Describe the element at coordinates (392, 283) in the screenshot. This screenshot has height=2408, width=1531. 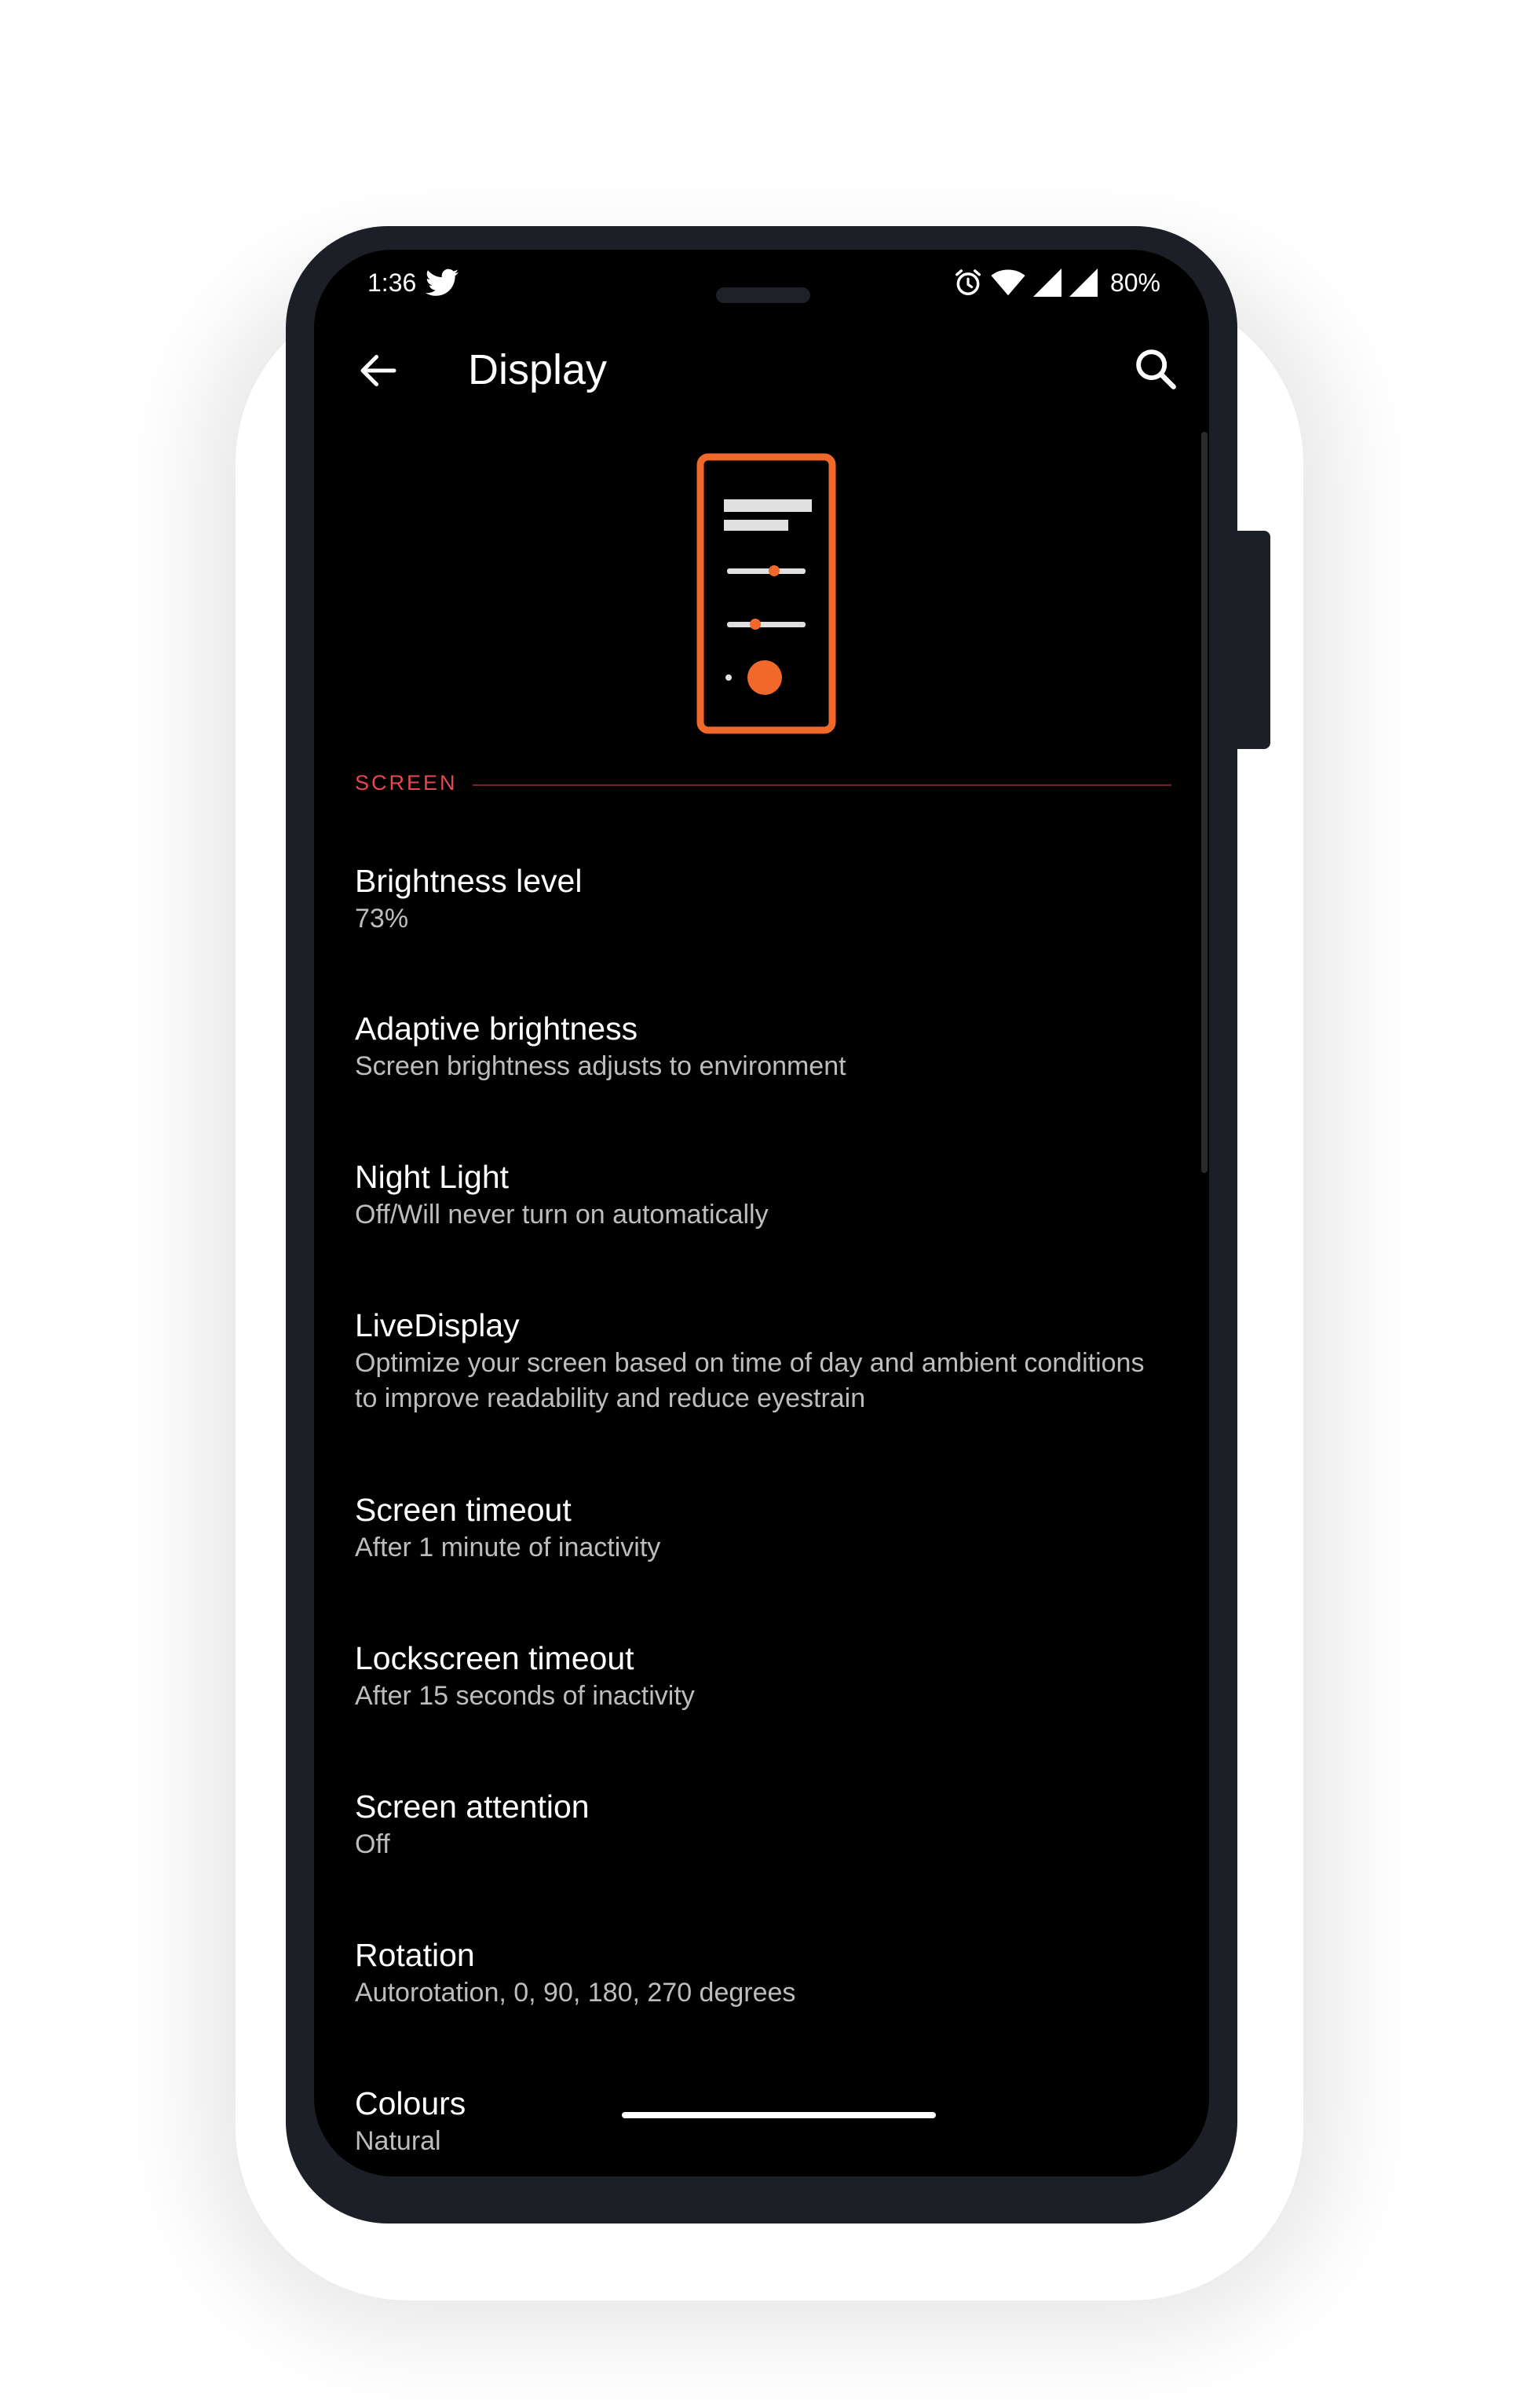
I see `status-time: 1:36` at that location.